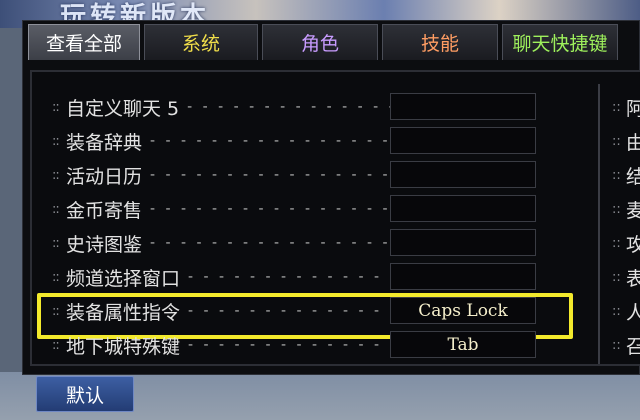 The height and width of the screenshot is (420, 640). What do you see at coordinates (633, 108) in the screenshot?
I see `row-label: 阿` at bounding box center [633, 108].